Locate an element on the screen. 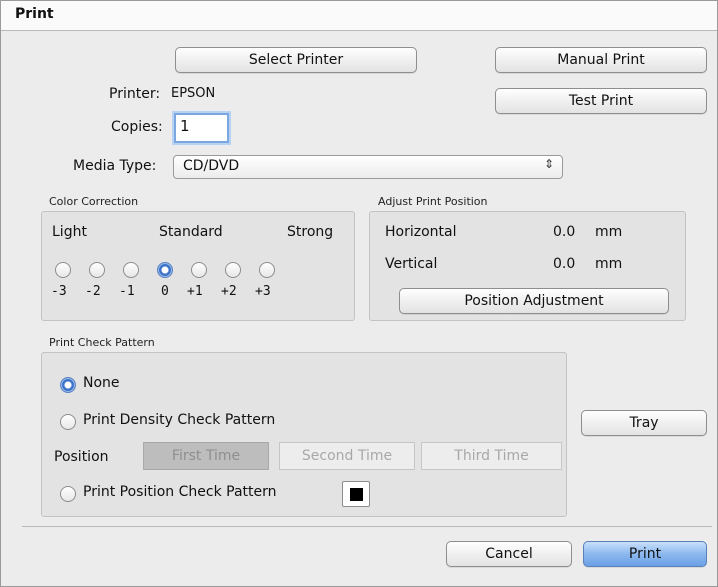 The image size is (718, 587). second-time-button: Second Time is located at coordinates (347, 456).